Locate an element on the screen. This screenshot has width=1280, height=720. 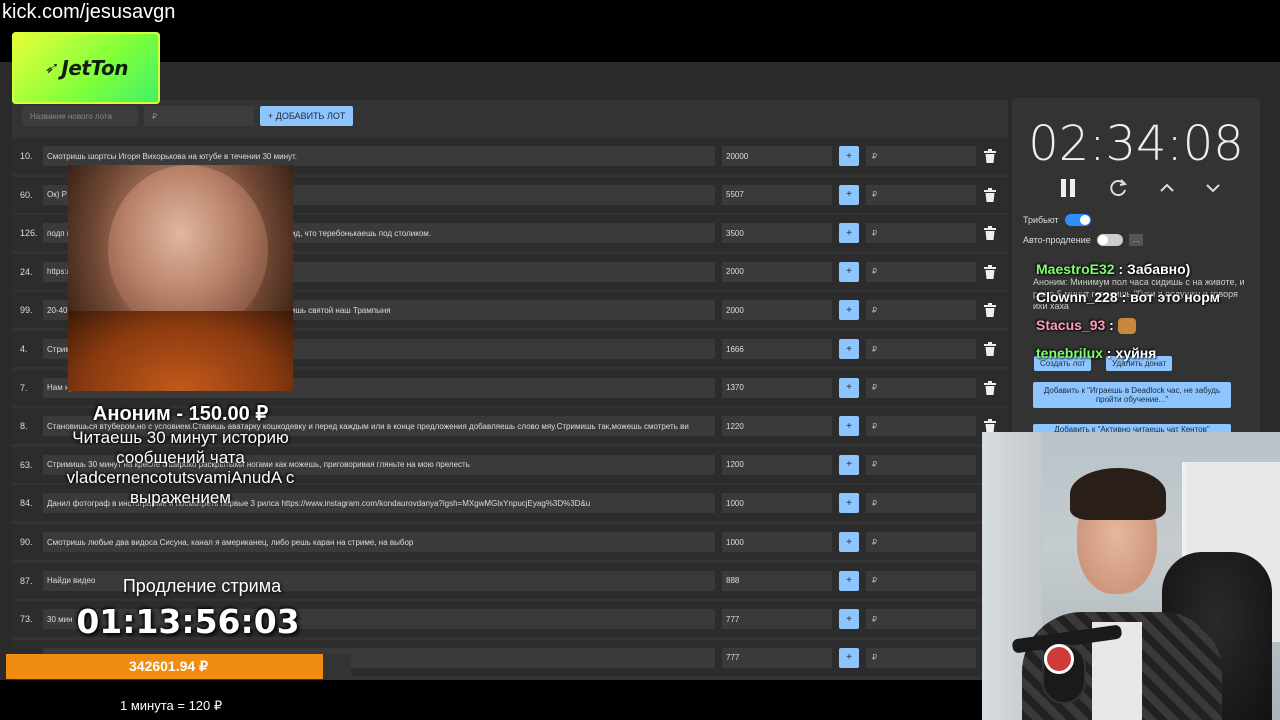
lot-amount-input: 5507 is located at coordinates (777, 194).